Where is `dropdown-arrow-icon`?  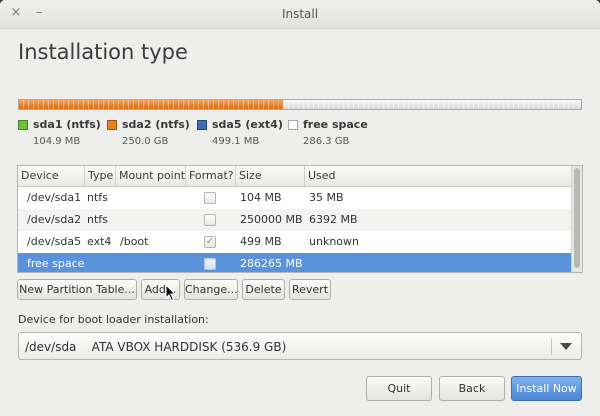
dropdown-arrow-icon is located at coordinates (566, 346).